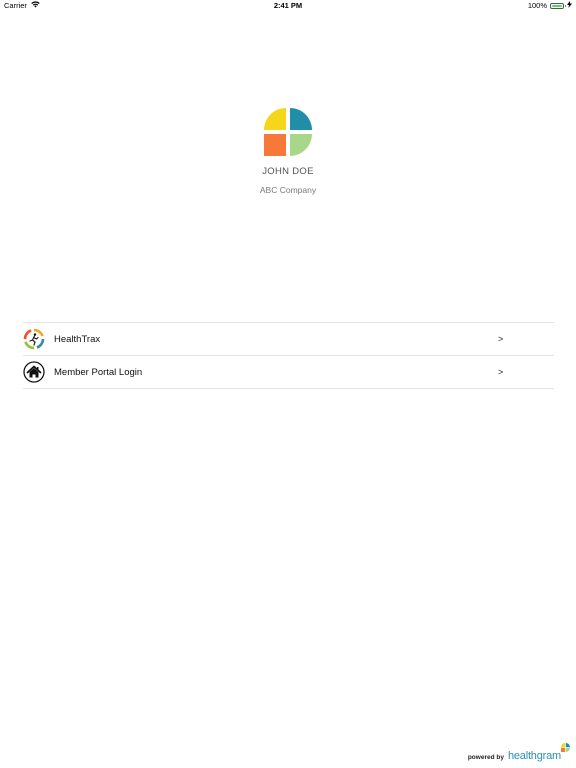  What do you see at coordinates (34, 372) in the screenshot?
I see `home-icon` at bounding box center [34, 372].